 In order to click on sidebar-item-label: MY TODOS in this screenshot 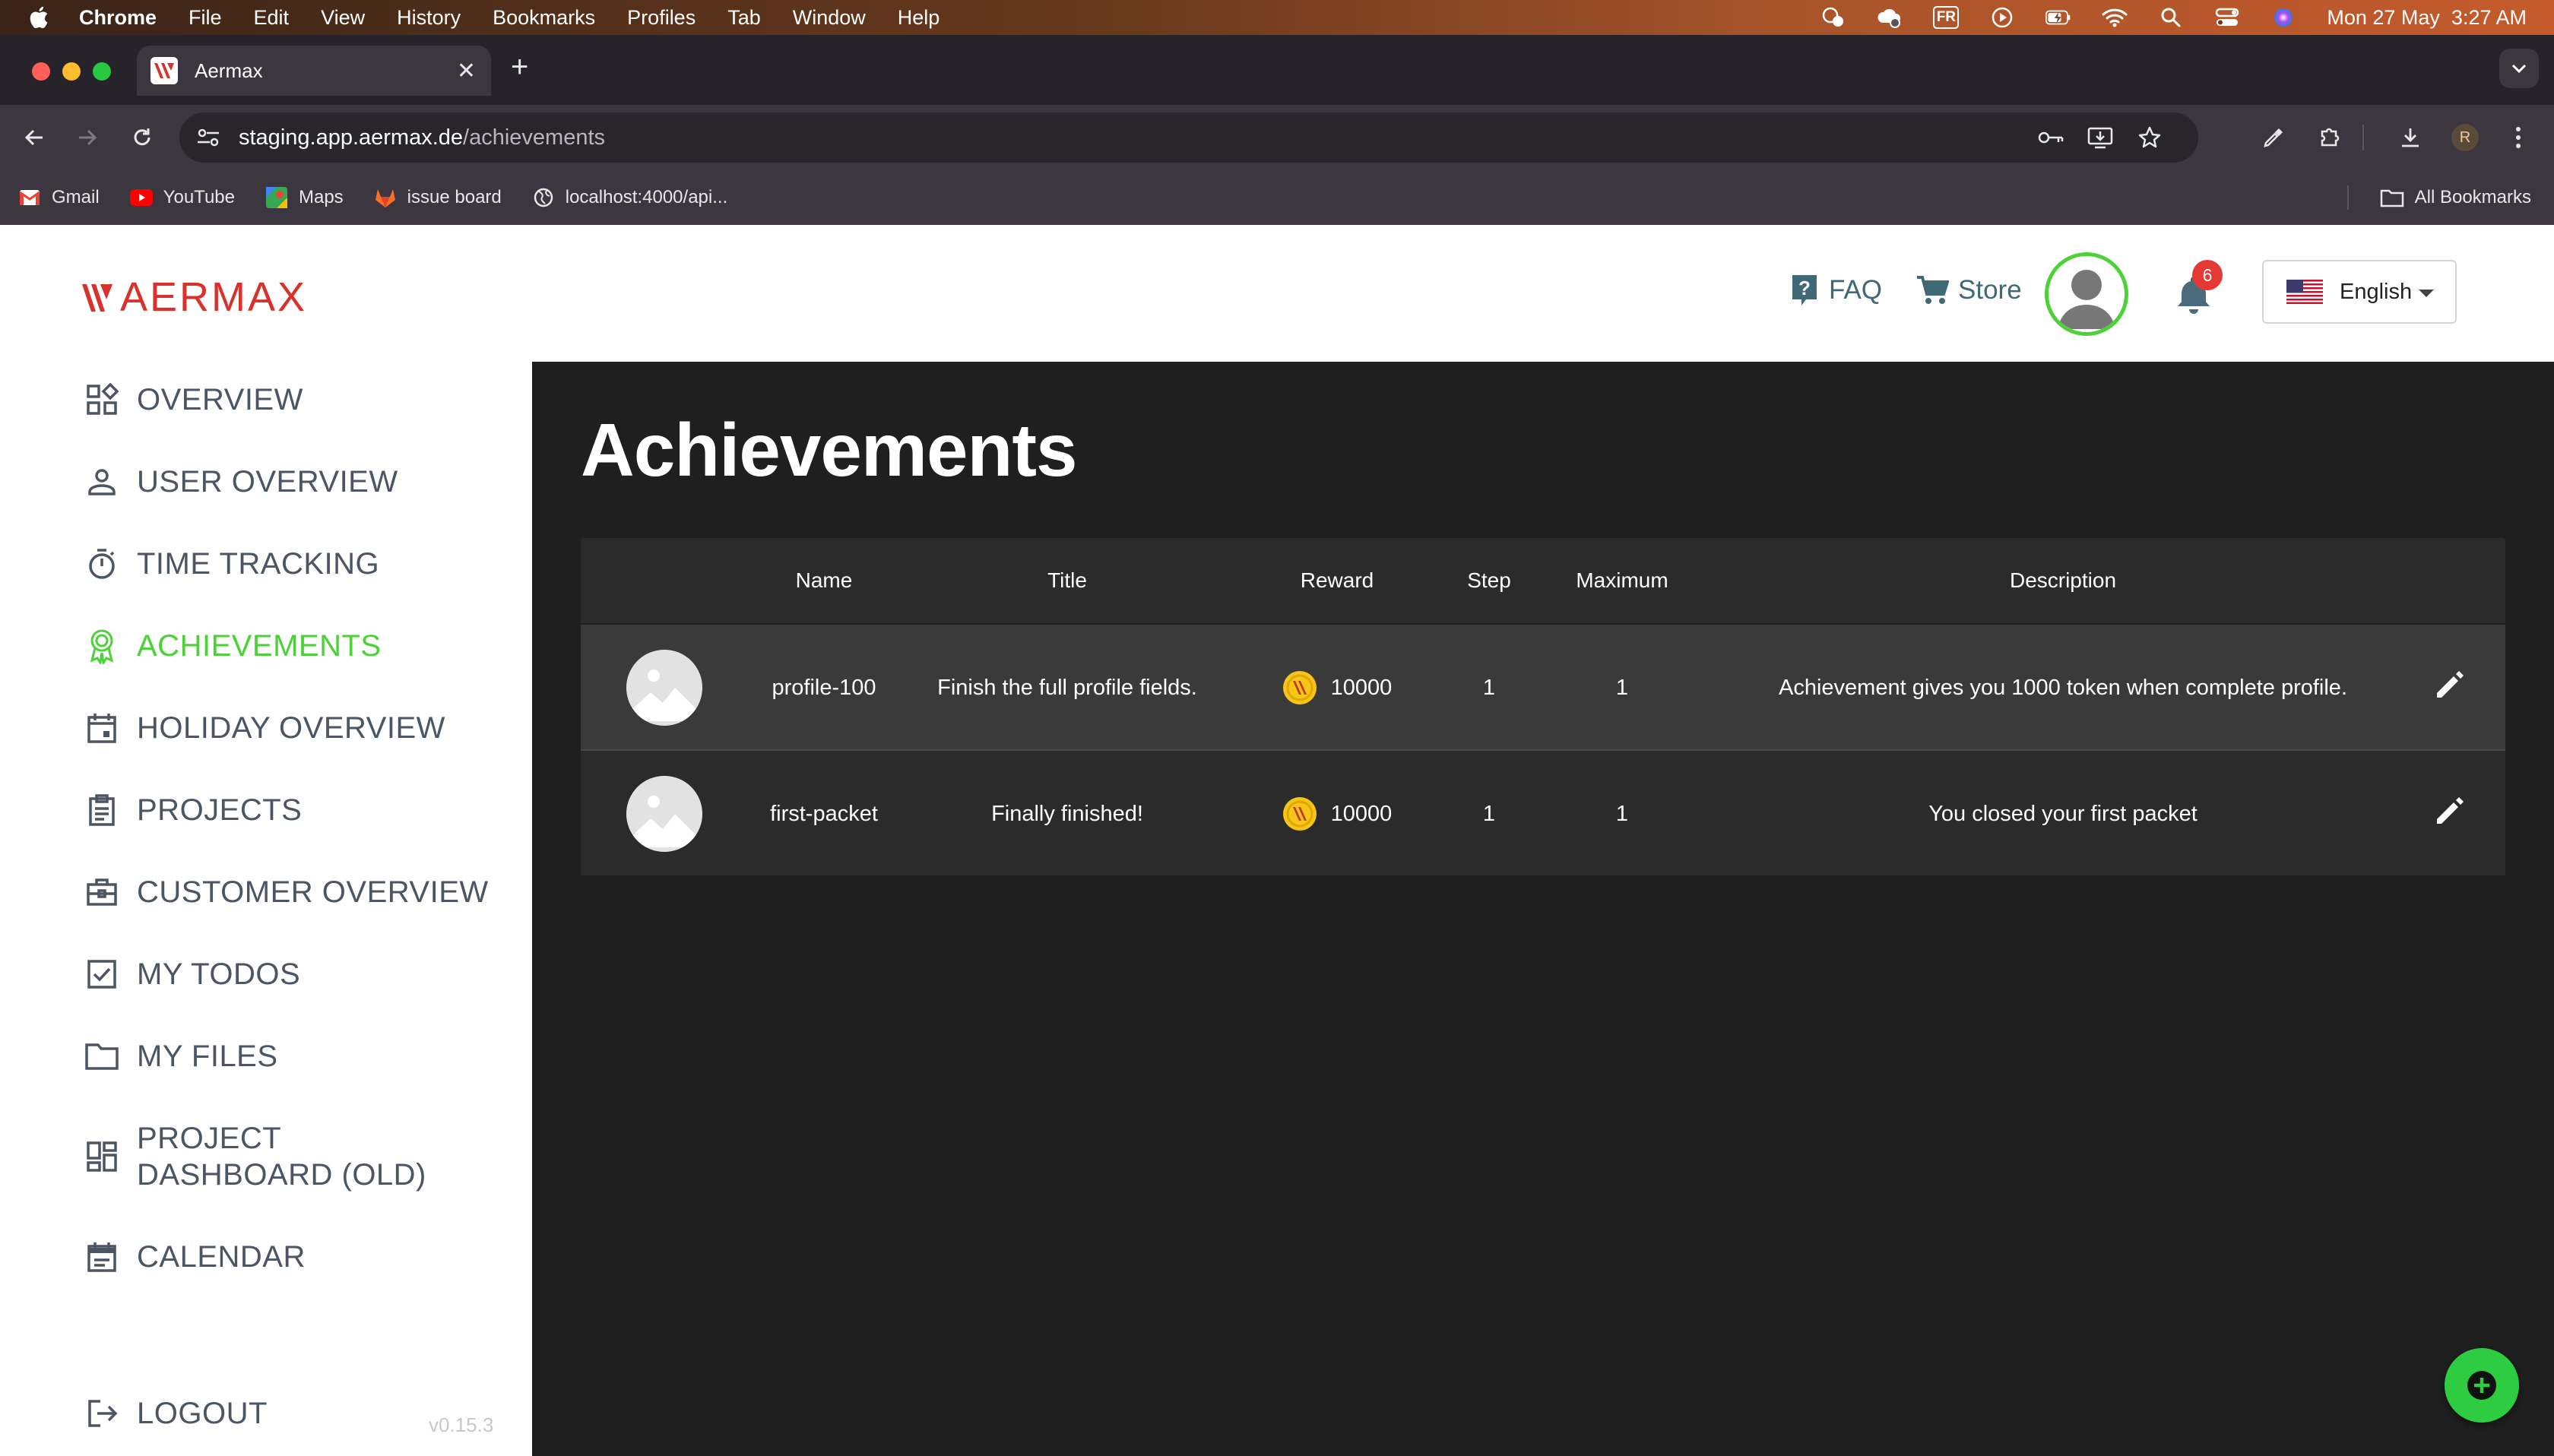, I will do `click(219, 974)`.